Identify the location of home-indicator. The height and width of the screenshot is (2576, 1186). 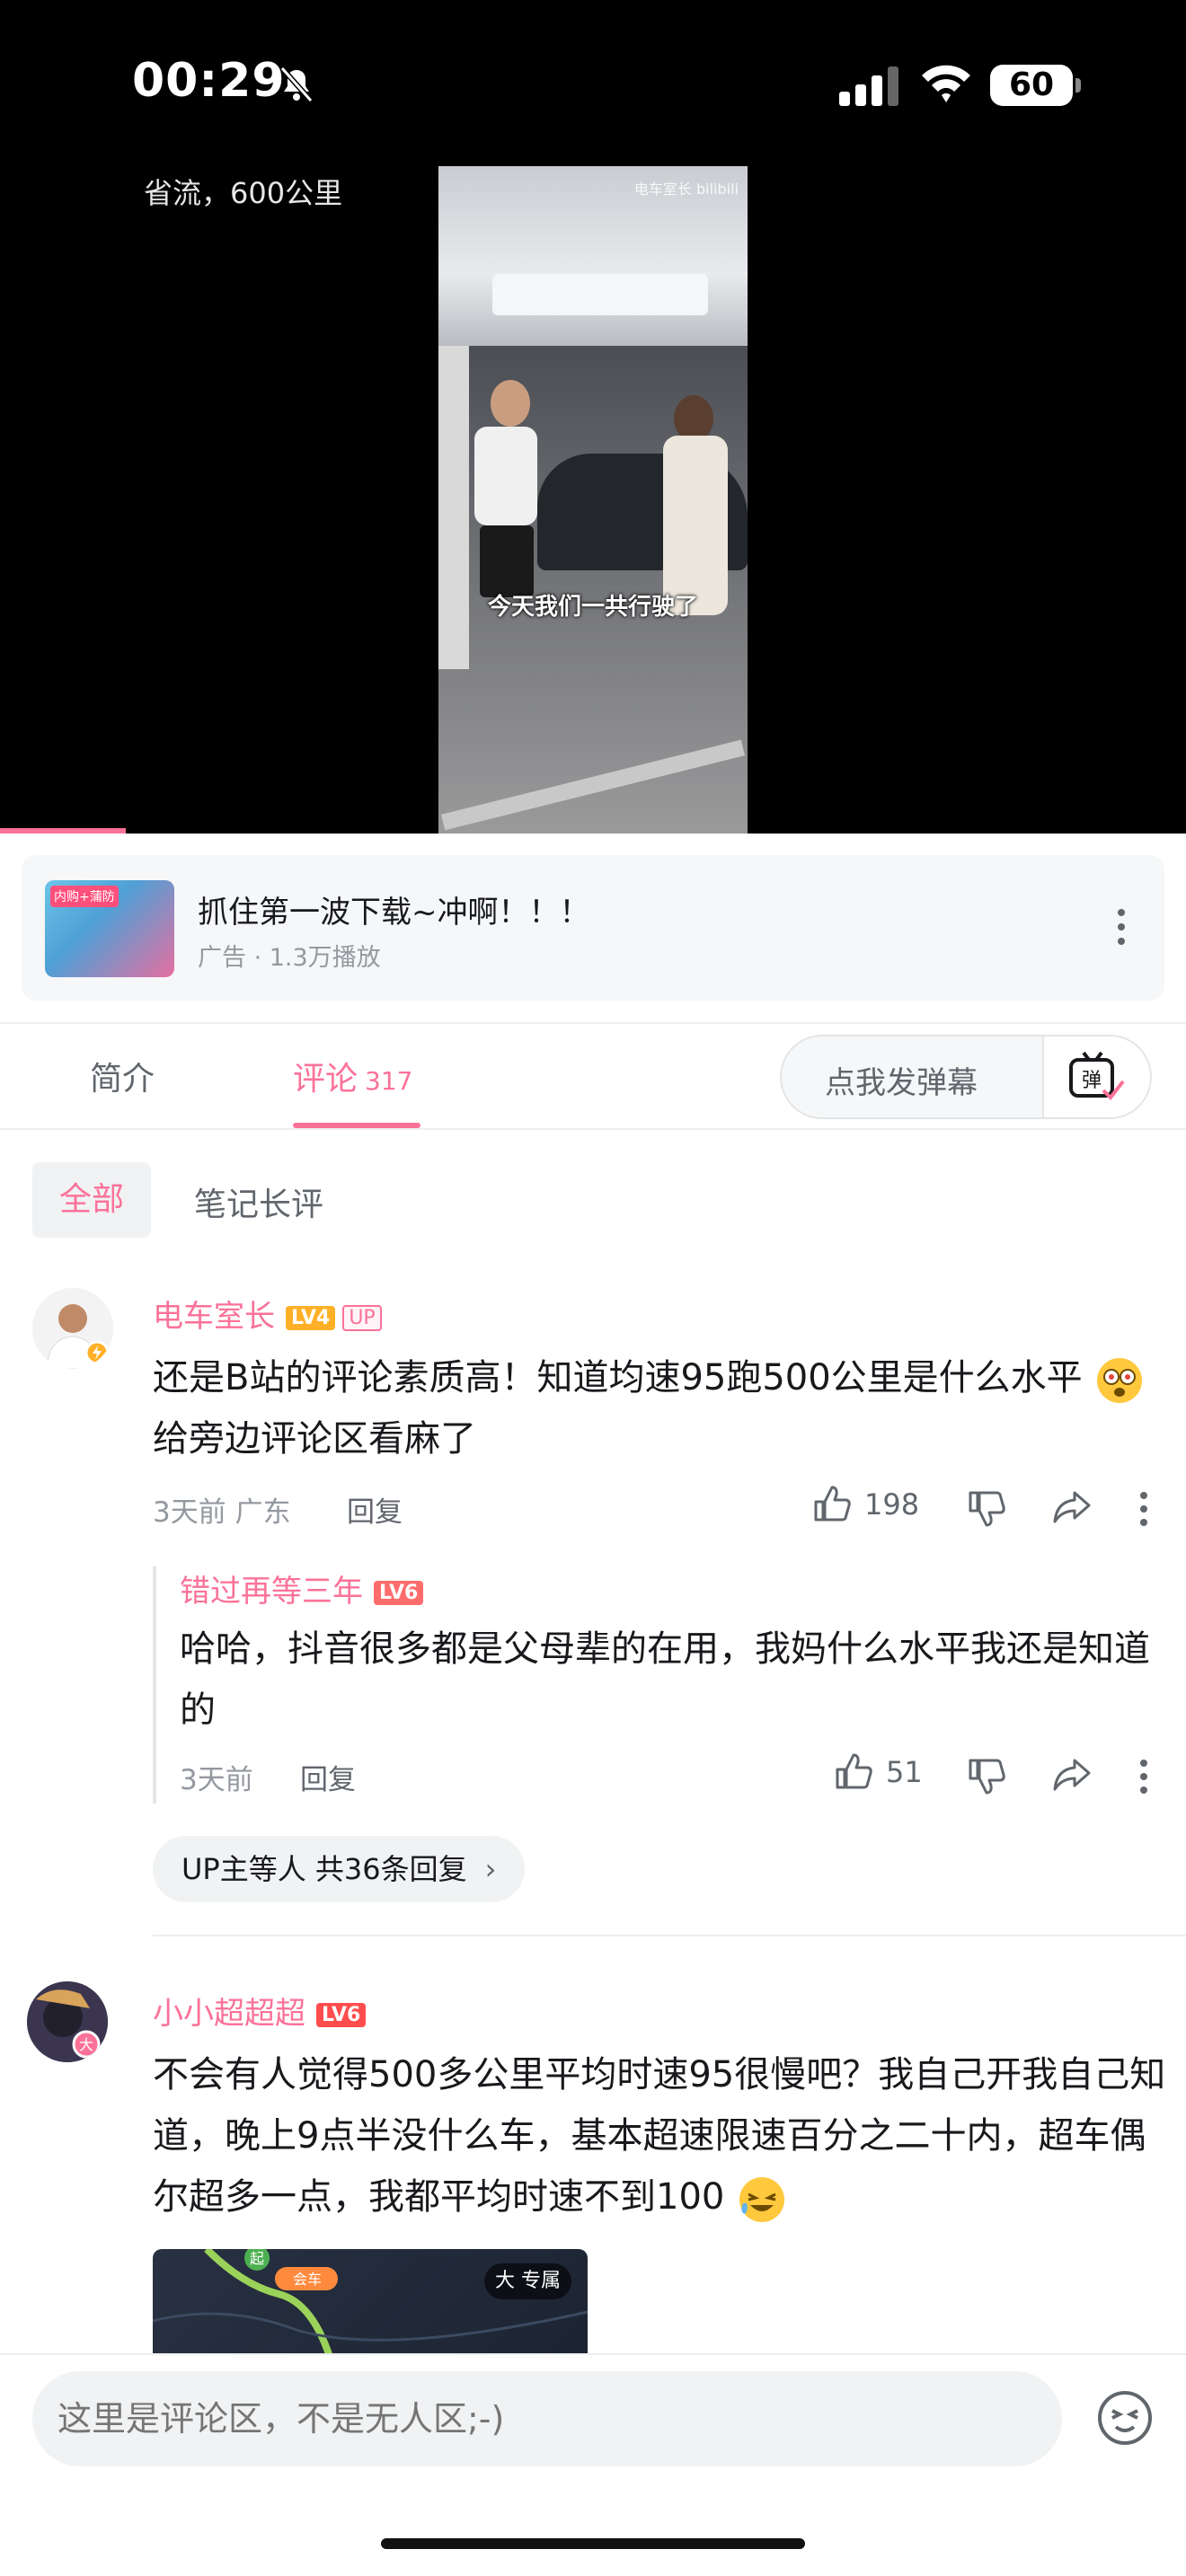
(593, 2543).